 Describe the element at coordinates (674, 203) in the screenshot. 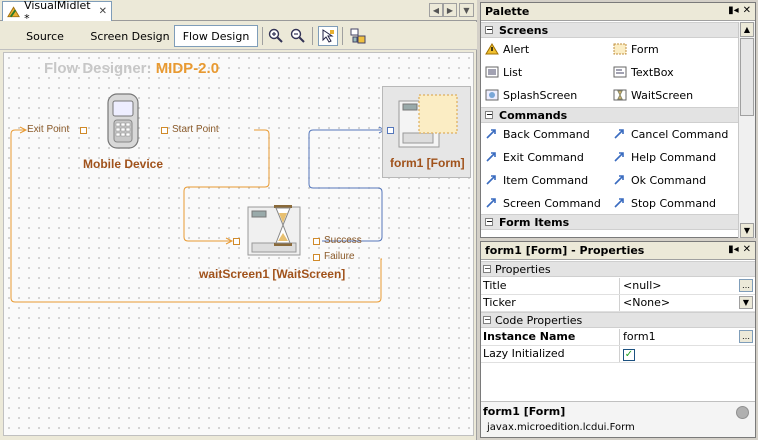

I see `item-label: Stop Command` at that location.